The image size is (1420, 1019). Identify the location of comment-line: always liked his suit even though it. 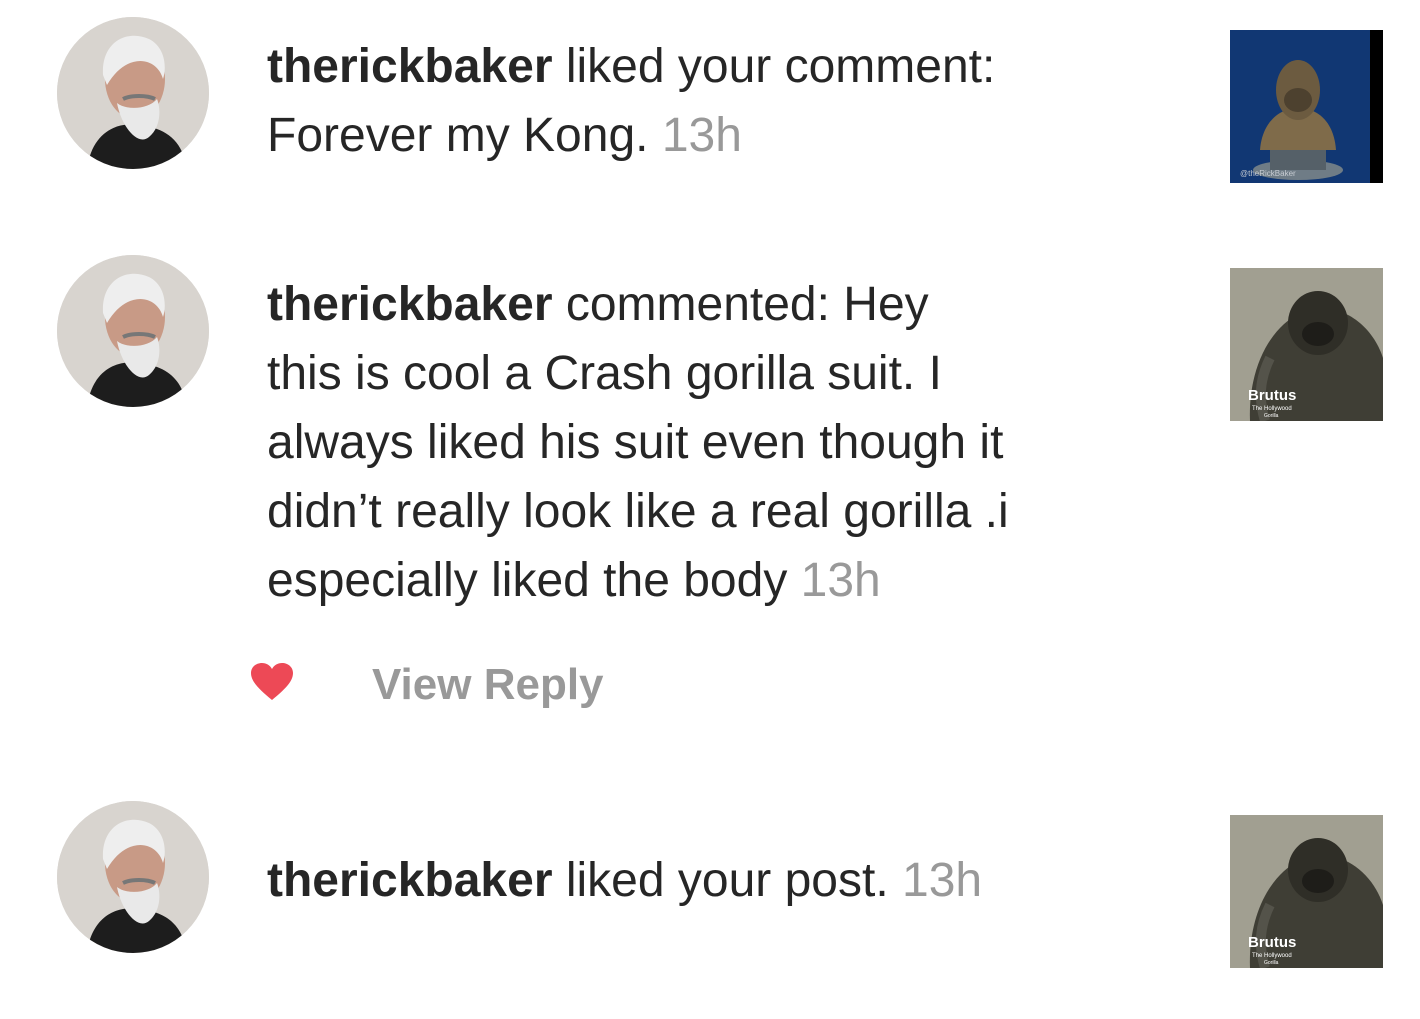
(635, 442).